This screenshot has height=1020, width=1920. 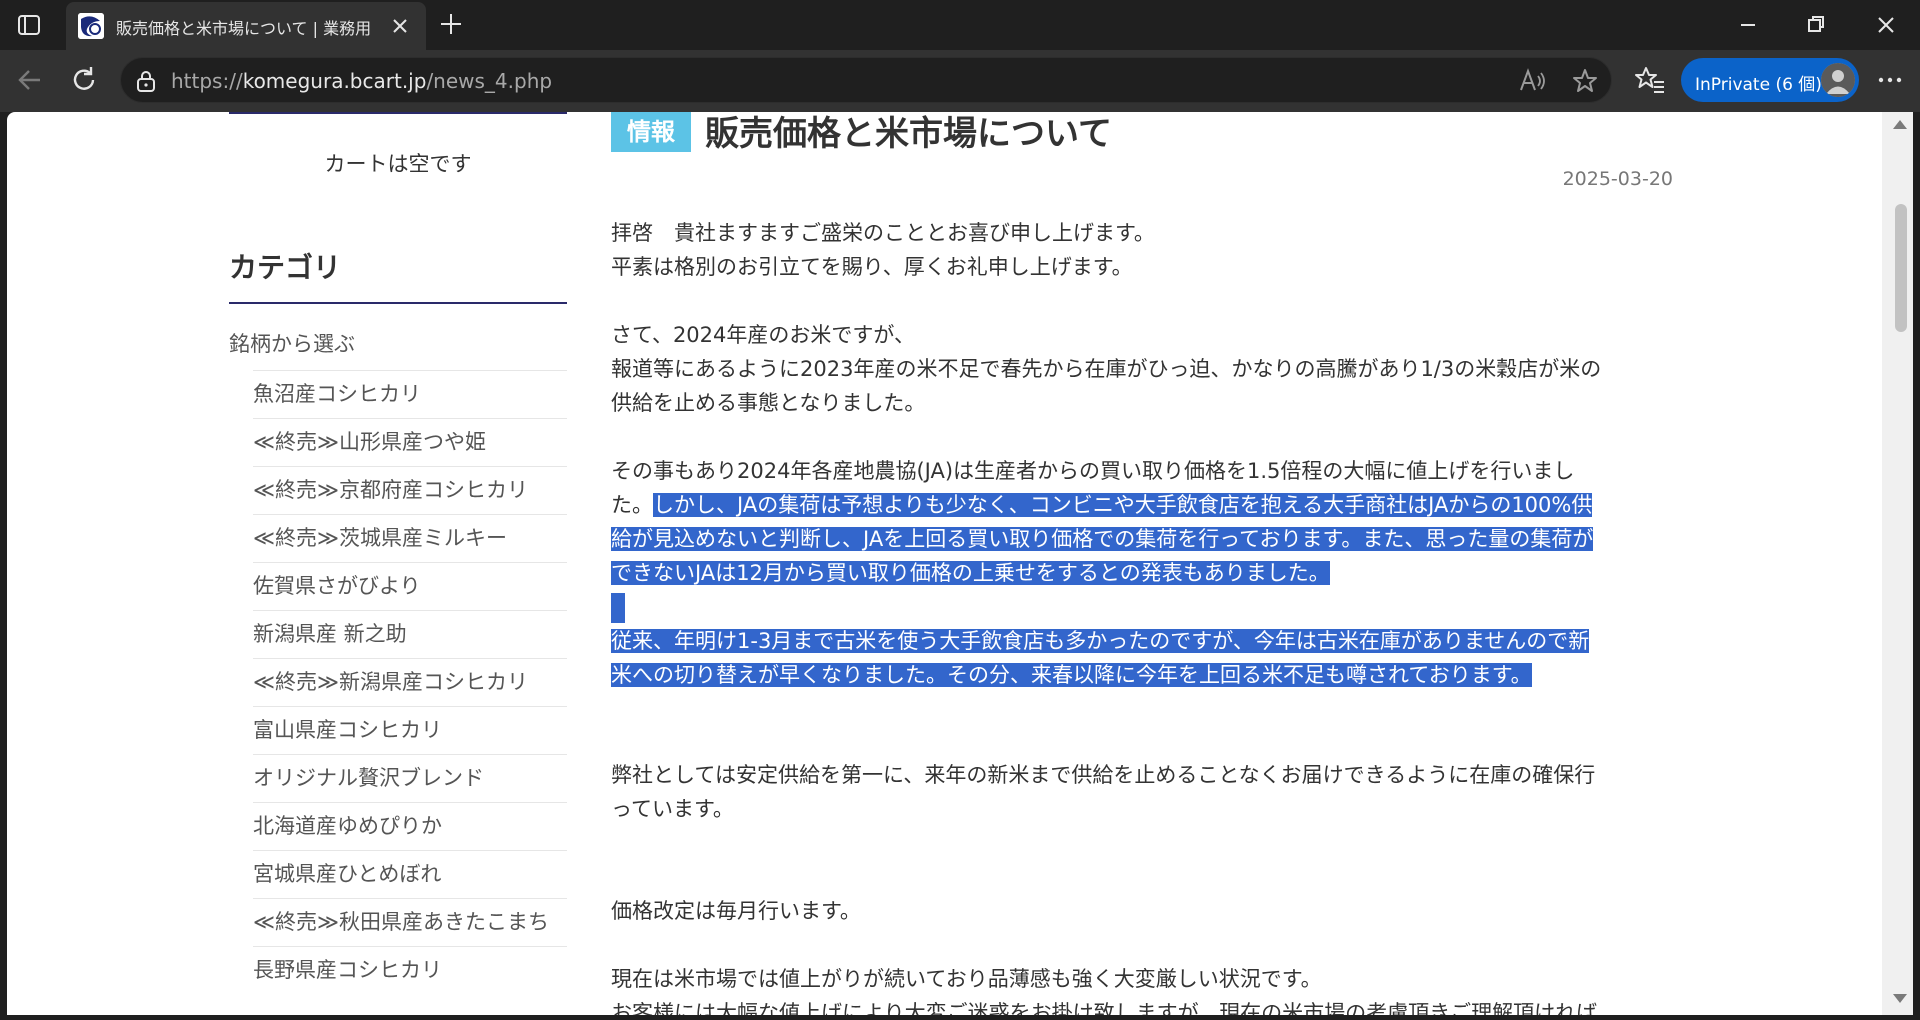 What do you see at coordinates (908, 134) in the screenshot?
I see `article-headline: 販売価格と米市場について` at bounding box center [908, 134].